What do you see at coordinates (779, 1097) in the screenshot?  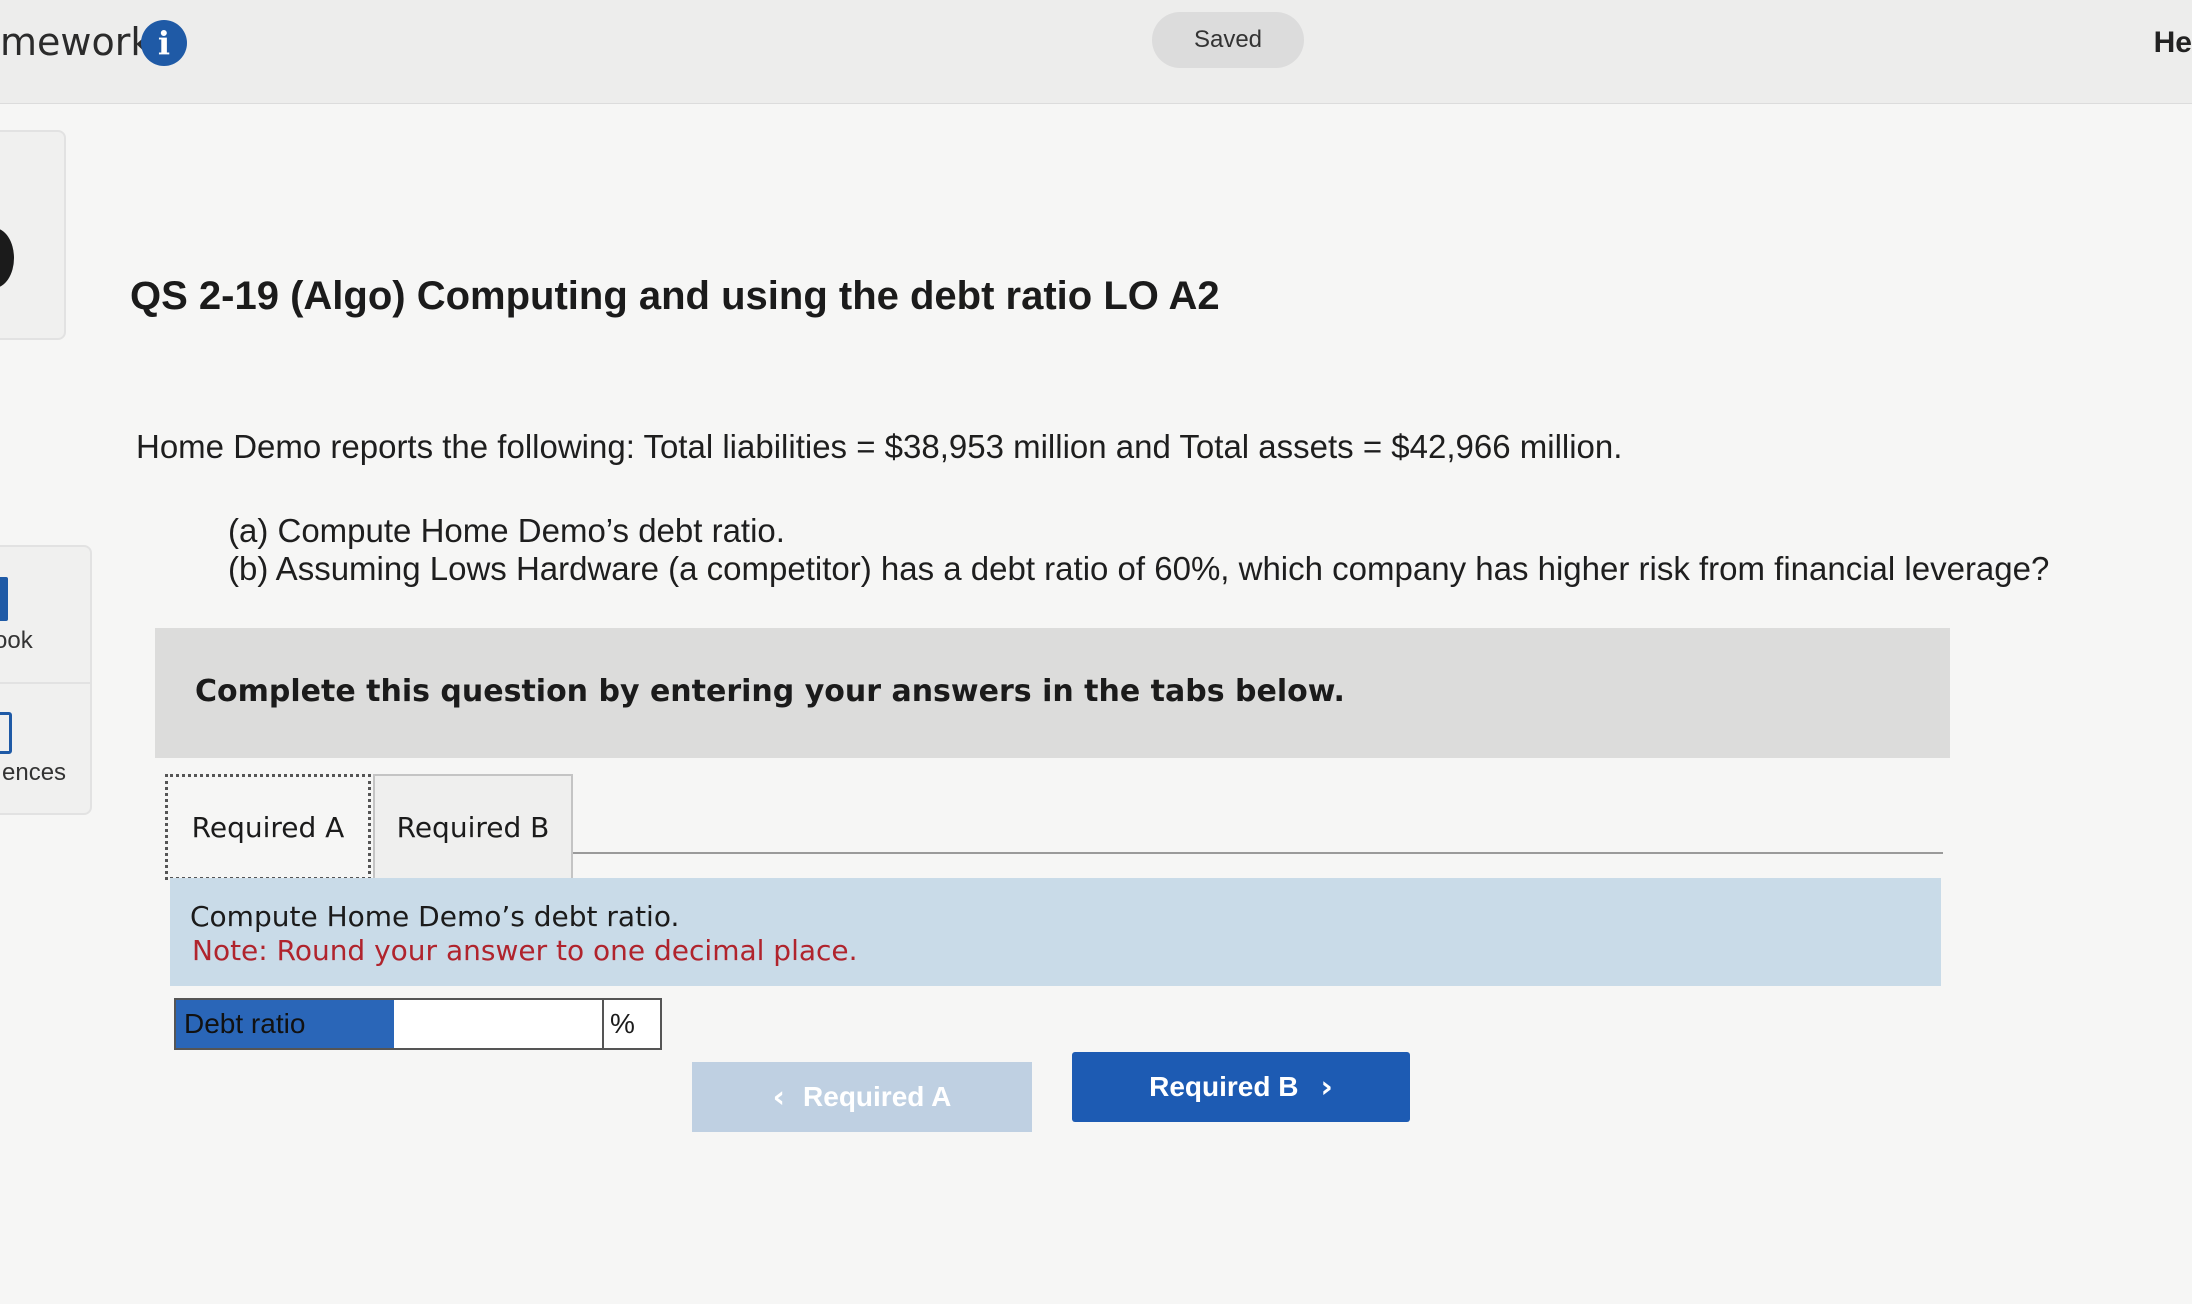 I see `chevron-left-icon: ‹` at bounding box center [779, 1097].